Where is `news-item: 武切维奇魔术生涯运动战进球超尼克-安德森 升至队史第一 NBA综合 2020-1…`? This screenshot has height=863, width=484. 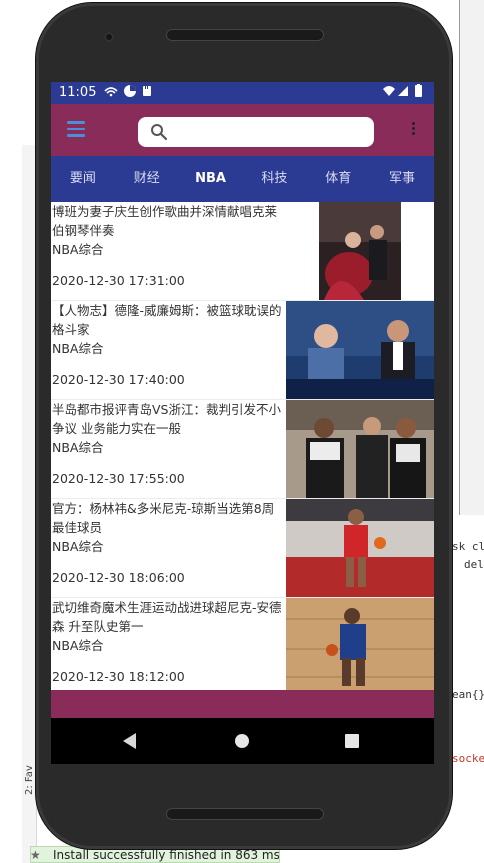 news-item: 武切维奇魔术生涯运动战进球超尼克-安德森 升至队史第一 NBA综合 2020-1… is located at coordinates (242, 644).